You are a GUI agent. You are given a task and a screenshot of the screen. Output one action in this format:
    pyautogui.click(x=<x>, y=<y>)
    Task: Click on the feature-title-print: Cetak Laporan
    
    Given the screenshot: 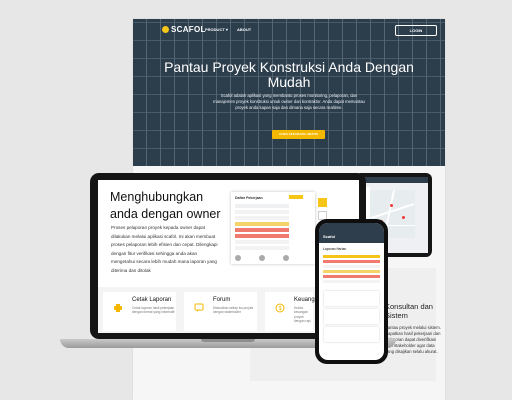 What is the action you would take?
    pyautogui.click(x=152, y=300)
    